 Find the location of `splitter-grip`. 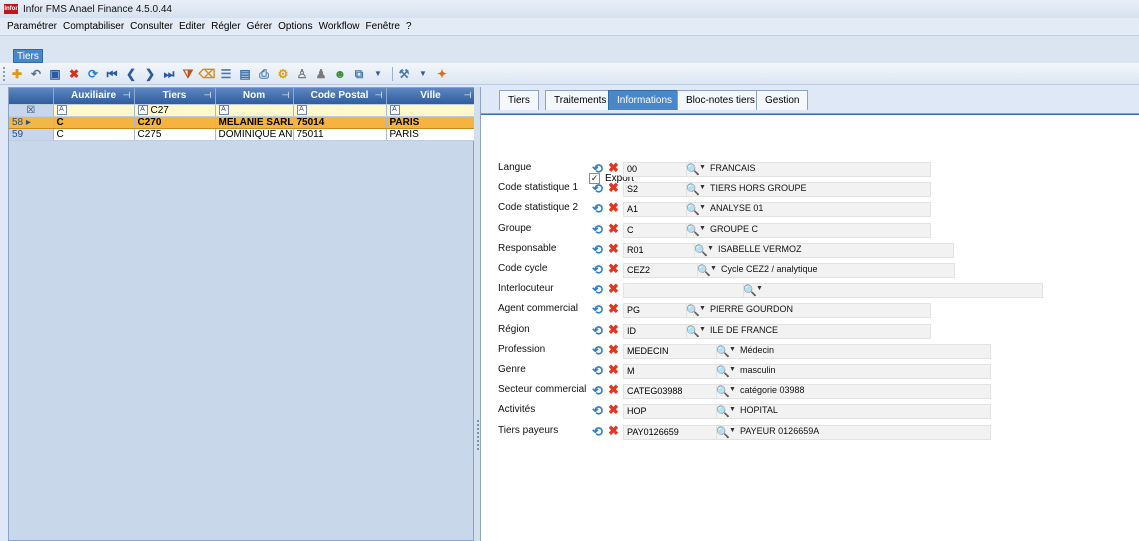

splitter-grip is located at coordinates (478, 435).